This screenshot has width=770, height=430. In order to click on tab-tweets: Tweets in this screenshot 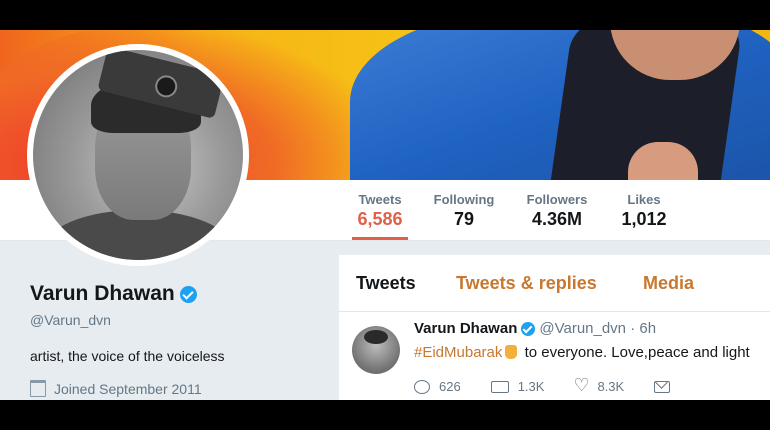, I will do `click(386, 283)`.